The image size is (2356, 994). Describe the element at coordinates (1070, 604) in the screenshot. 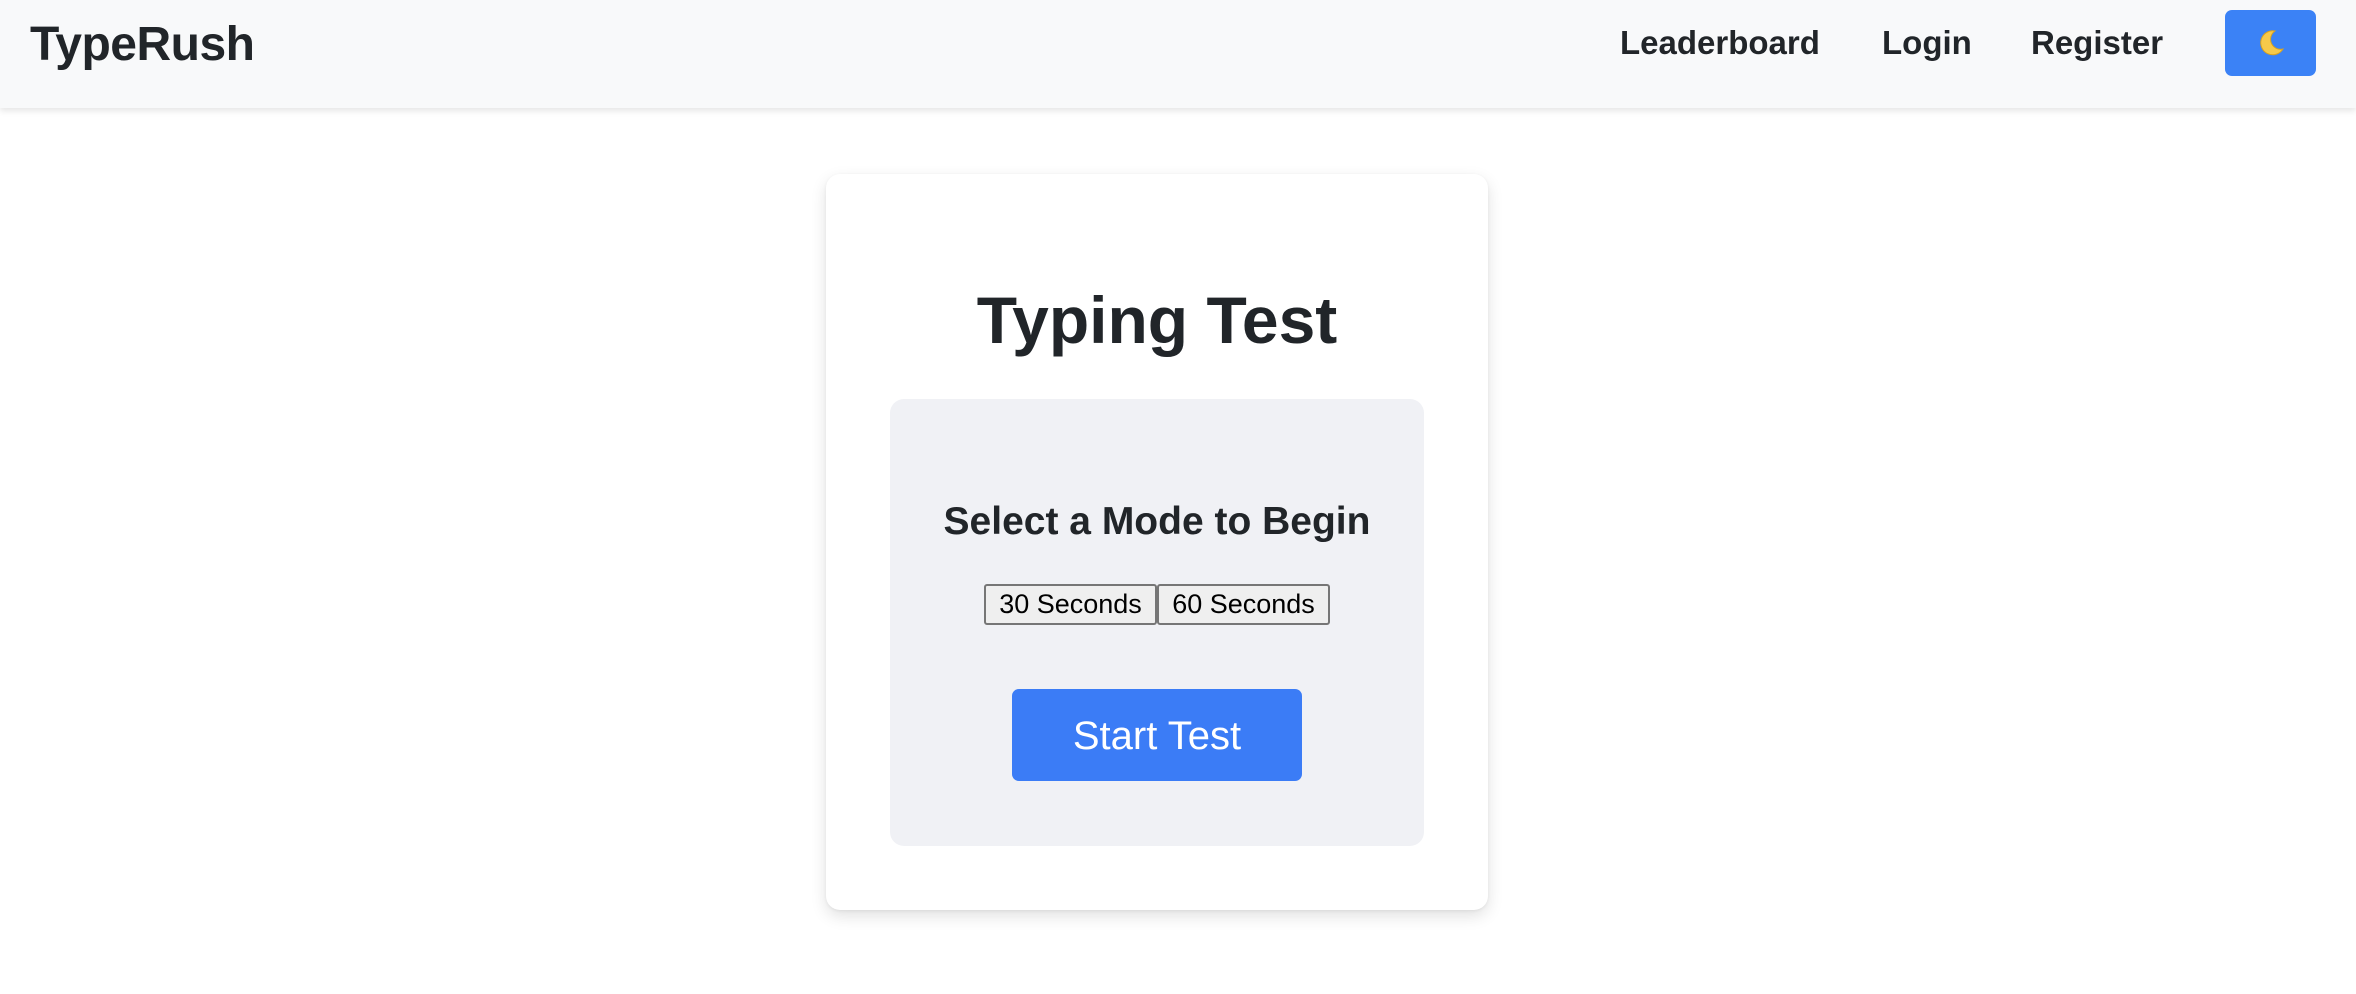

I see `mode-30-seconds-button: 30 Seconds` at that location.